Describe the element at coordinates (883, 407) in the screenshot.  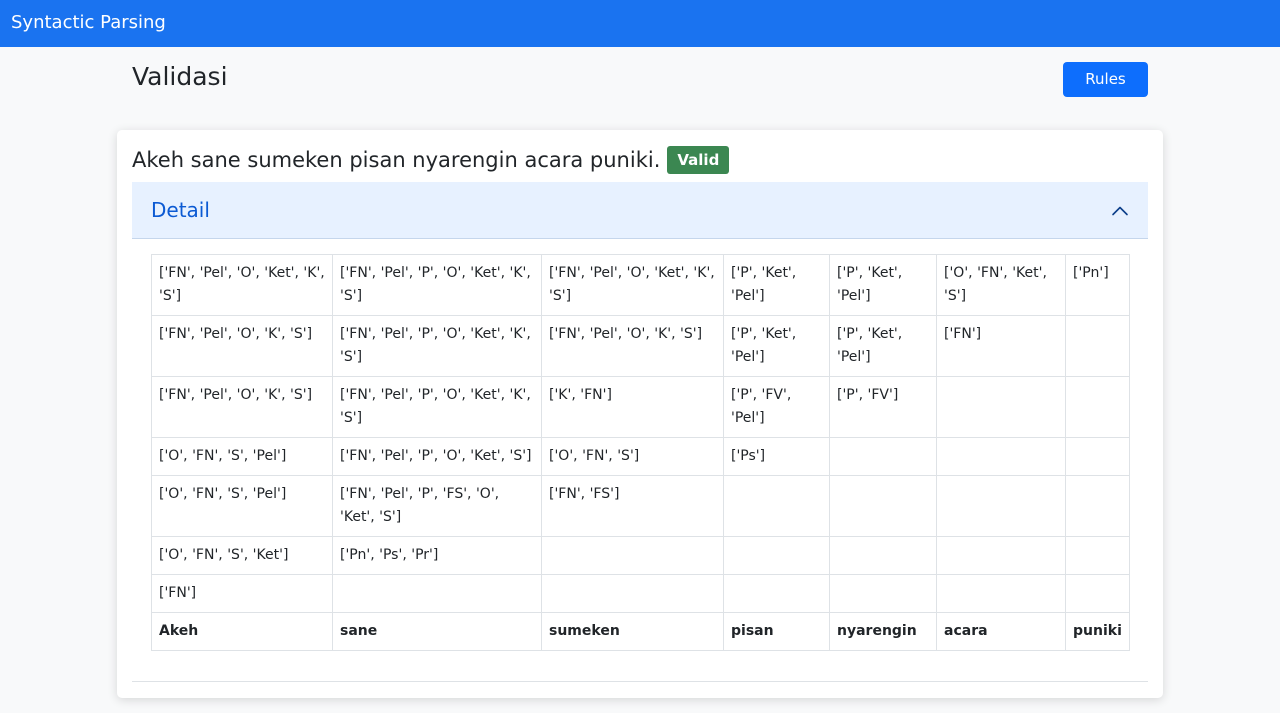
I see `table-cell: ['P', 'FV']` at that location.